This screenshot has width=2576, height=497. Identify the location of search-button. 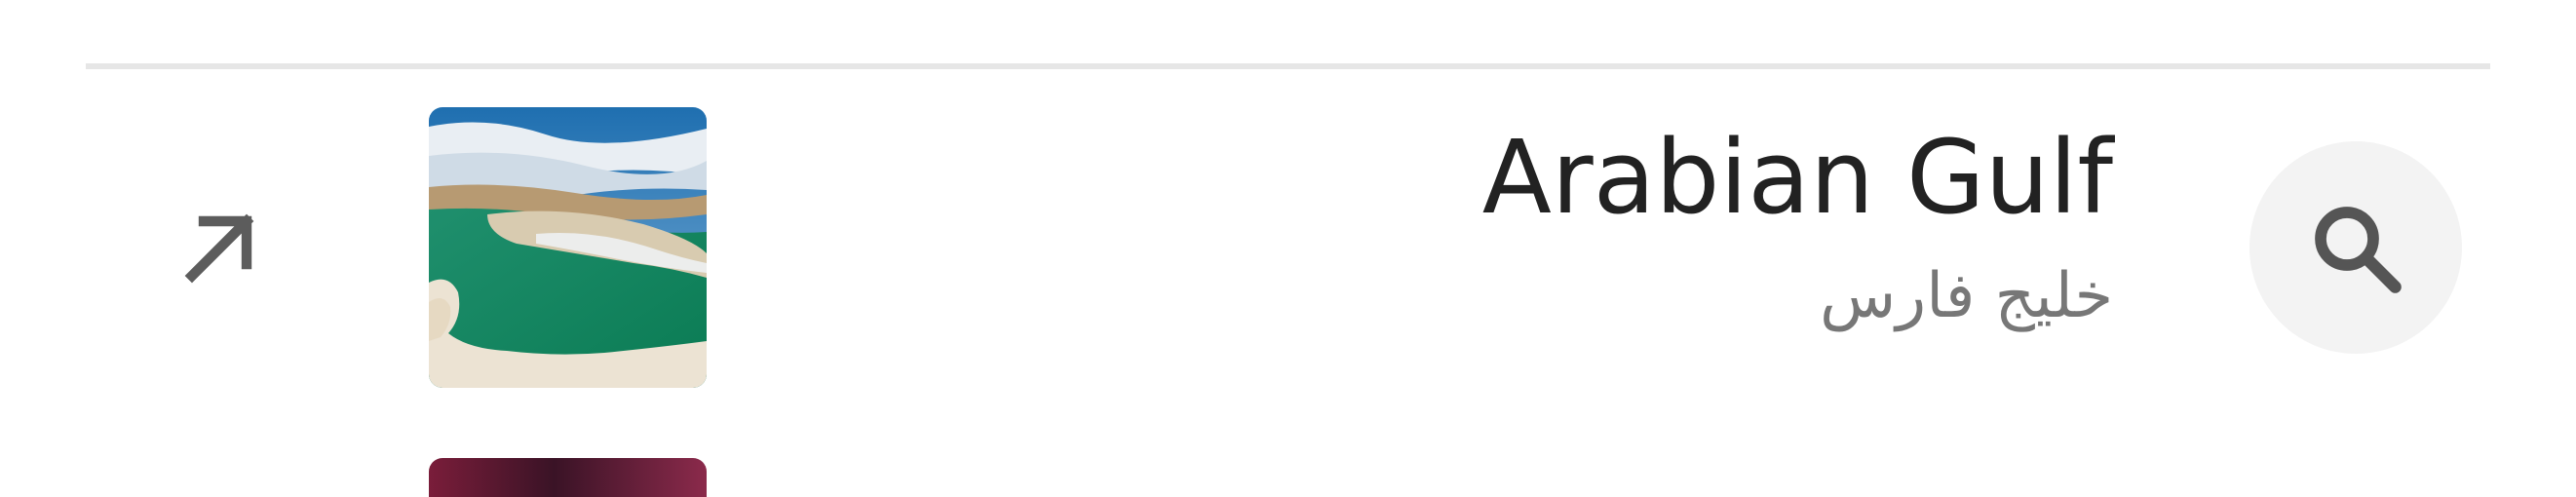
(2355, 248).